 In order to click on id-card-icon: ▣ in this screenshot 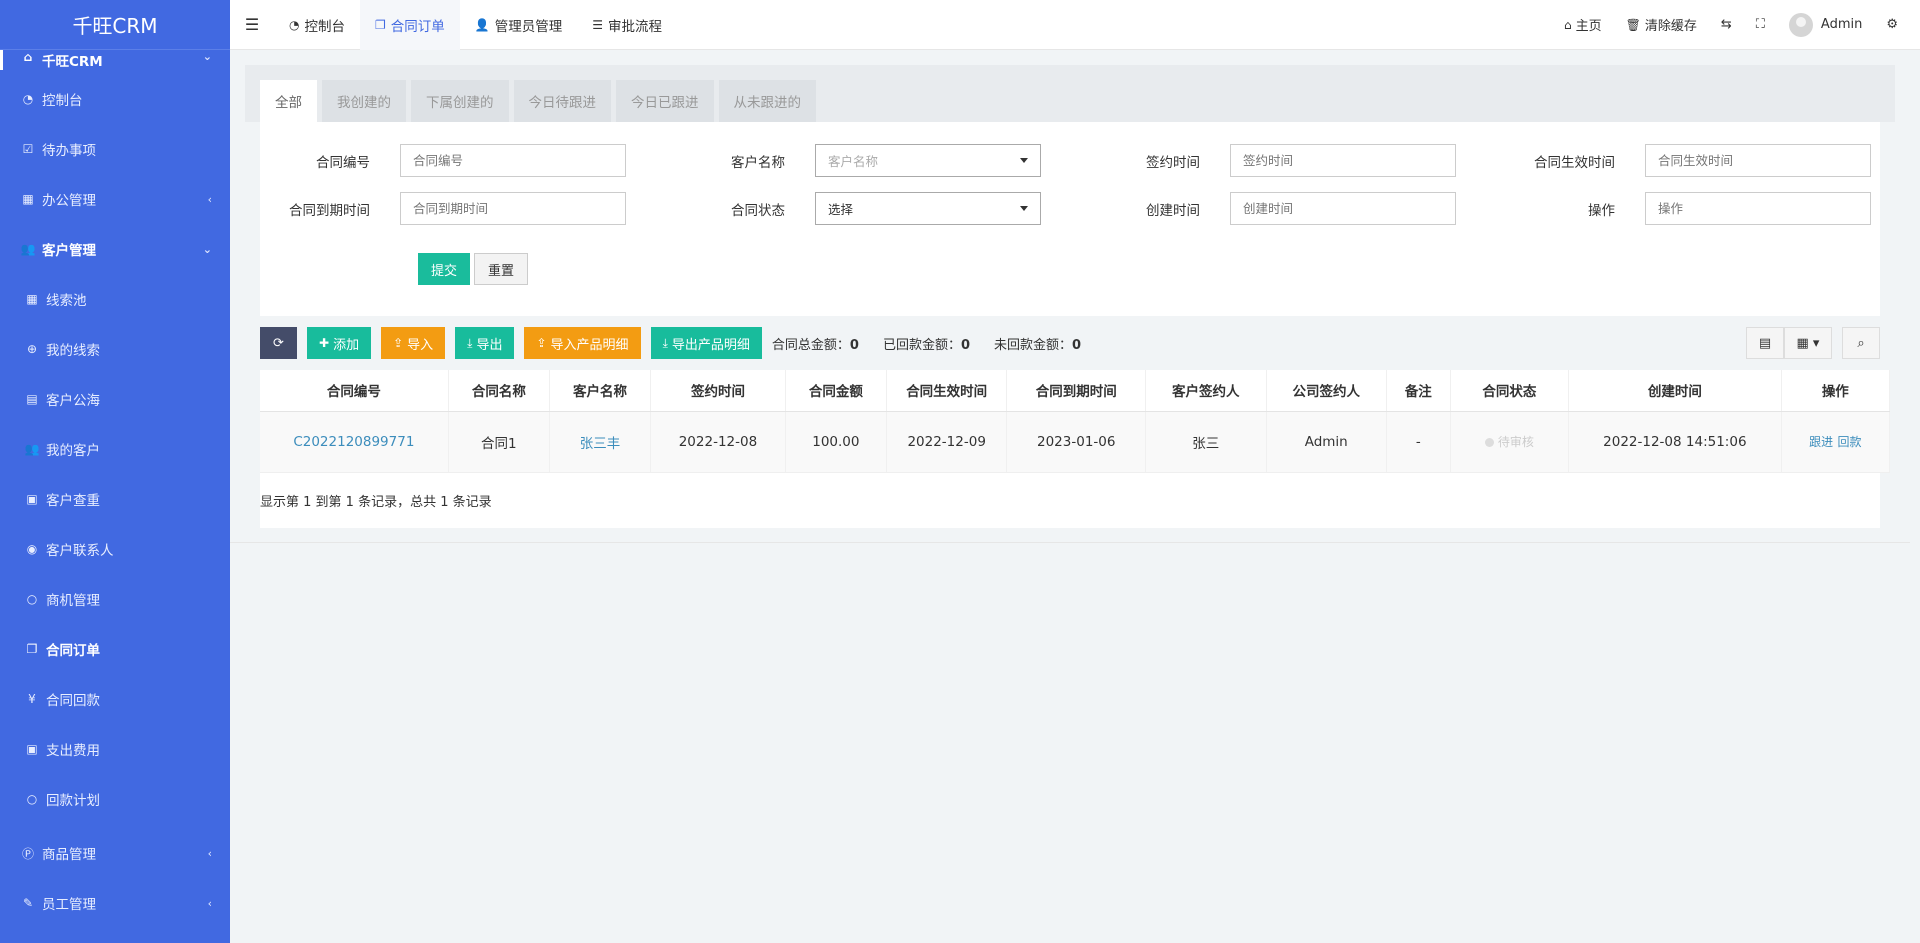, I will do `click(32, 499)`.